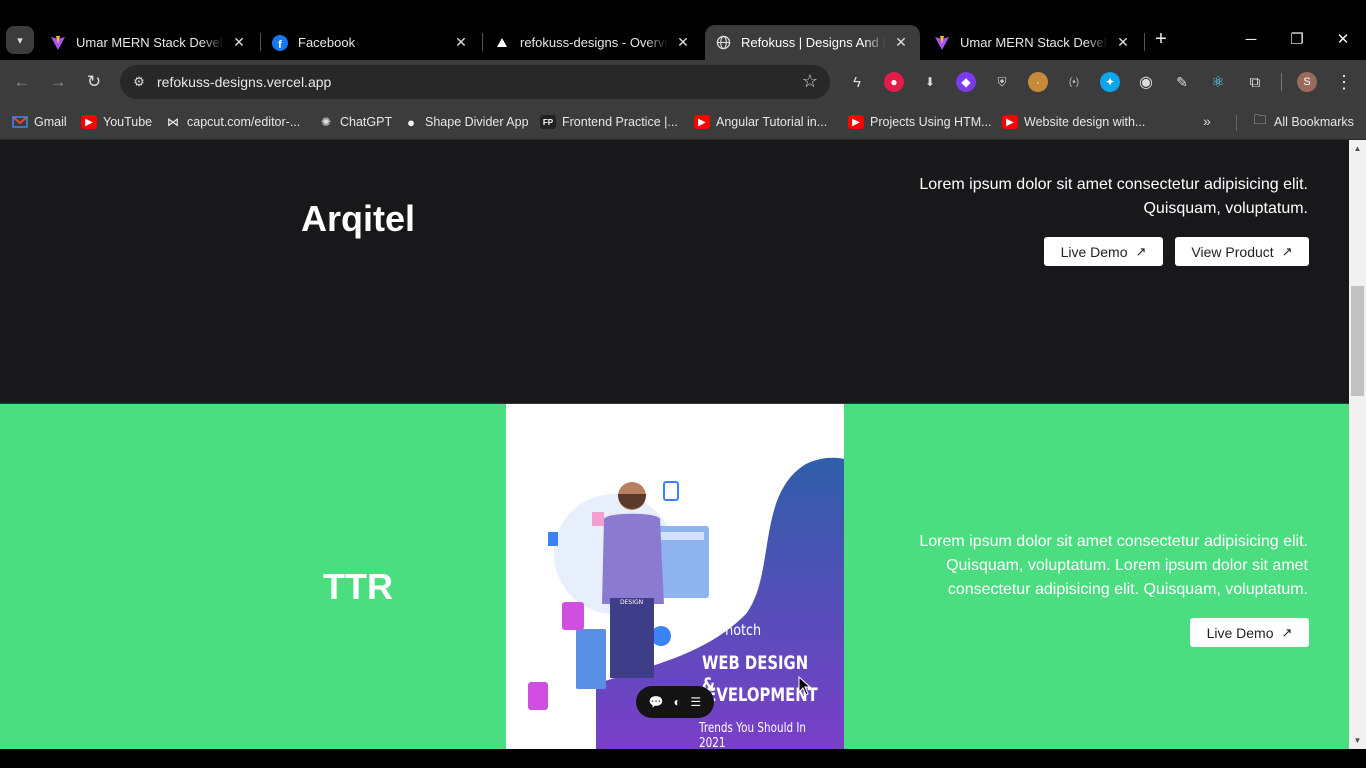 This screenshot has height=768, width=1366. I want to click on forward-button: →, so click(58, 82).